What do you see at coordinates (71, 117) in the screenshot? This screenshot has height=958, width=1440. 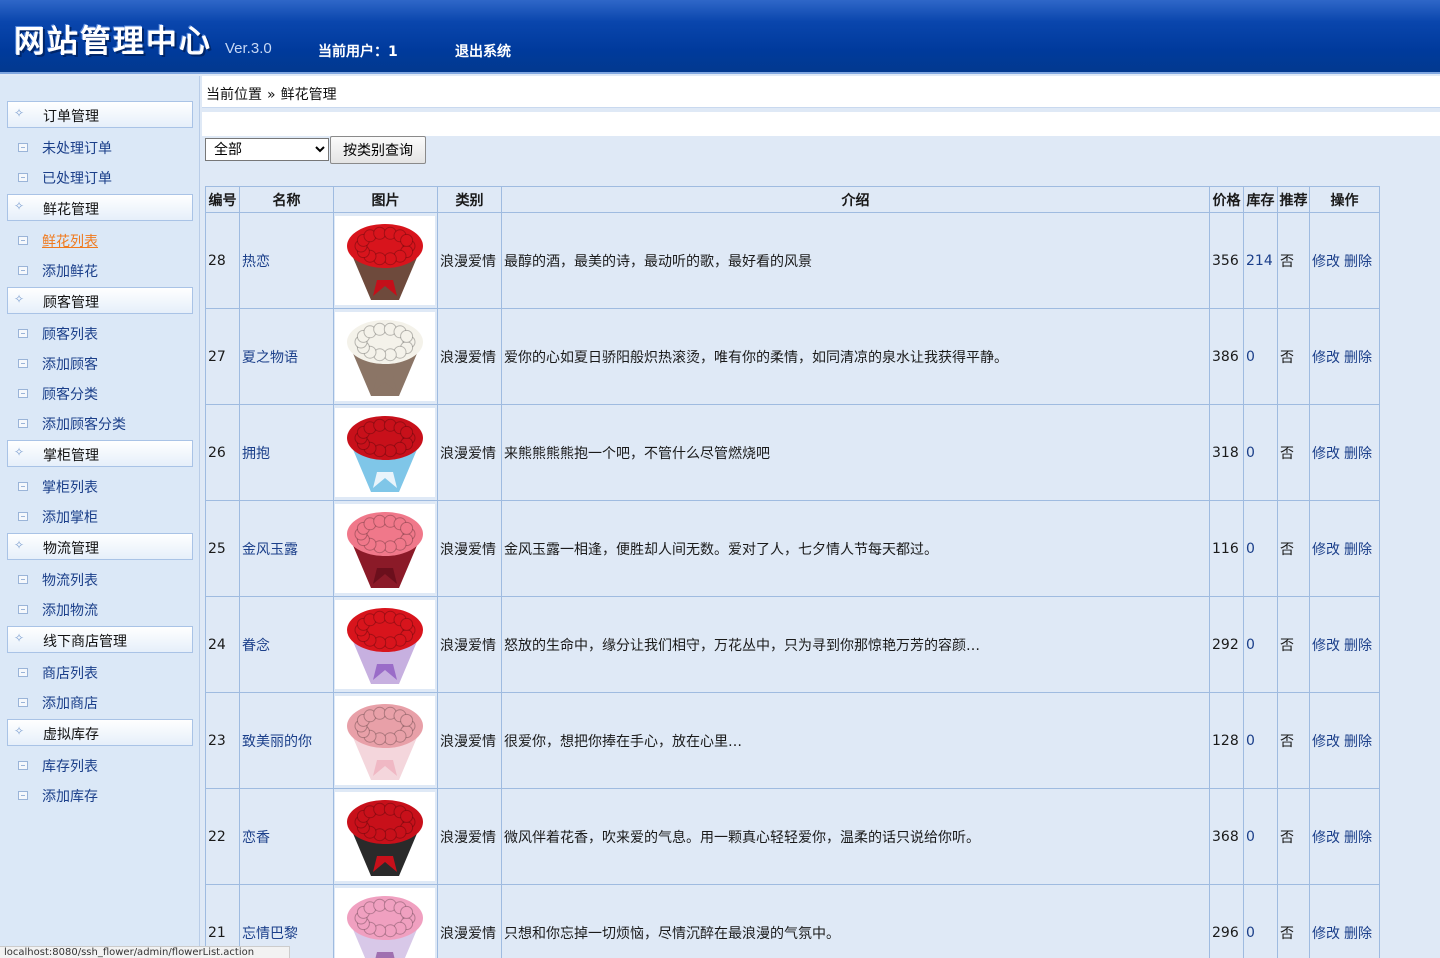 I see `sidebar-group-label: 订单管理` at bounding box center [71, 117].